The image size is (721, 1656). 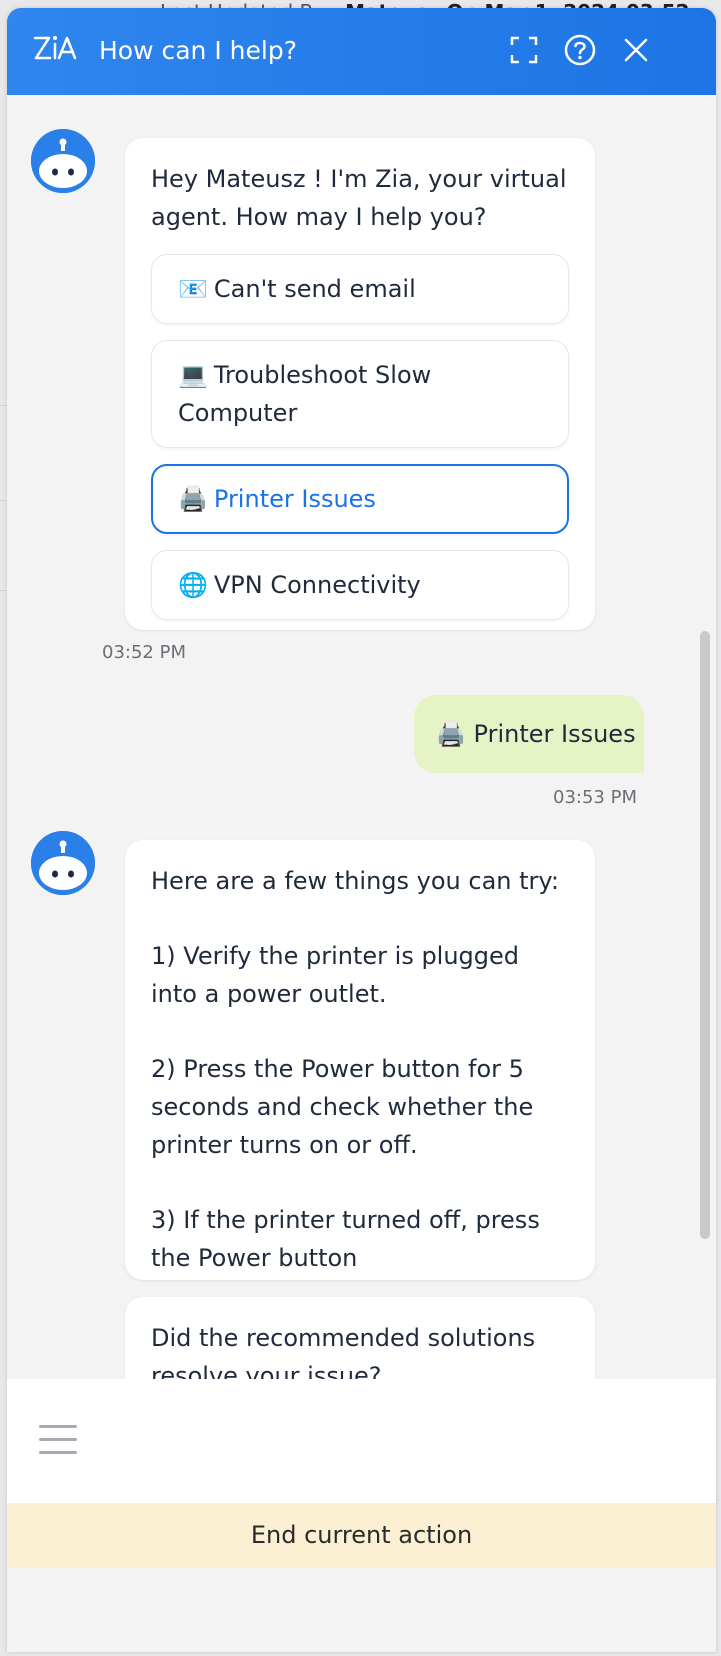 I want to click on help-button, so click(x=580, y=50).